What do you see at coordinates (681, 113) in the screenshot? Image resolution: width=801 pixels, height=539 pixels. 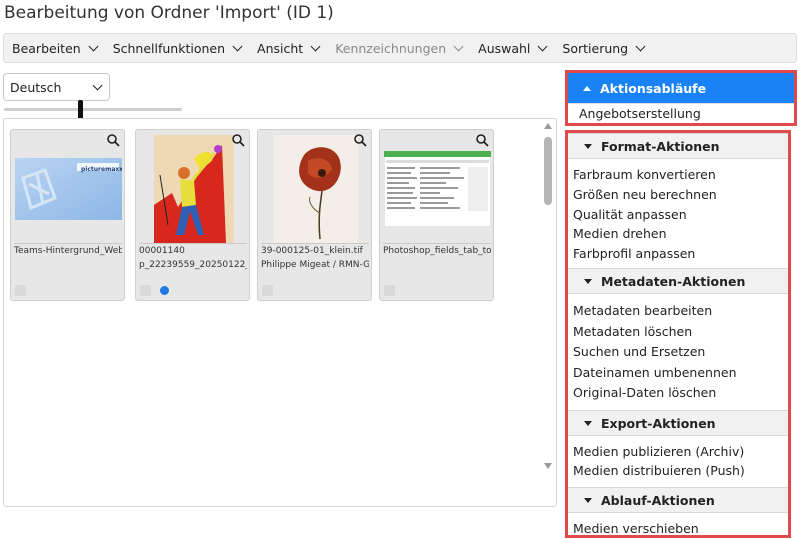 I see `workflow-item-angebotserstellung: Angebotserstellung` at bounding box center [681, 113].